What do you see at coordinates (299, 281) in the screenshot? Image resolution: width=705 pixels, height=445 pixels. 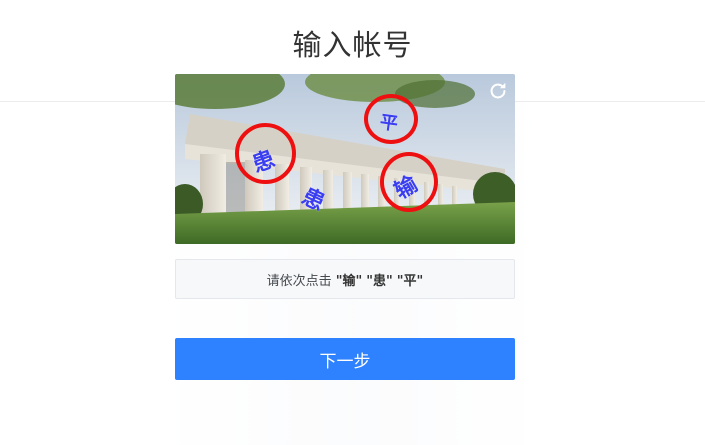 I see `instruction-prefix: 请依次点击` at bounding box center [299, 281].